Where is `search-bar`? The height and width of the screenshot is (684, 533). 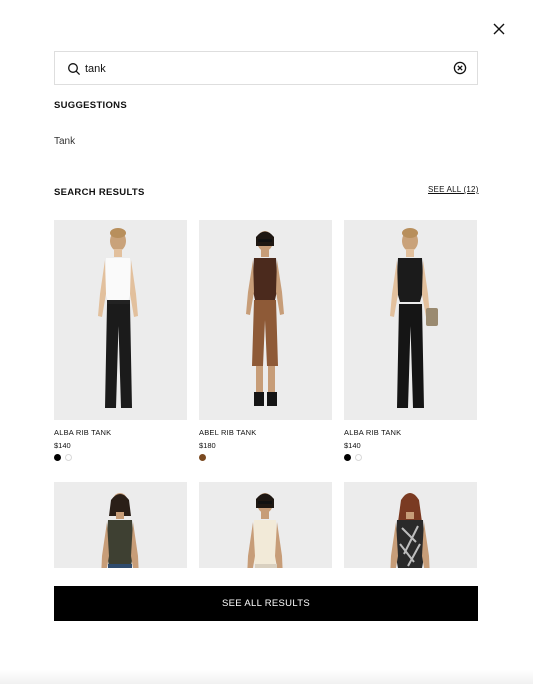 search-bar is located at coordinates (266, 68).